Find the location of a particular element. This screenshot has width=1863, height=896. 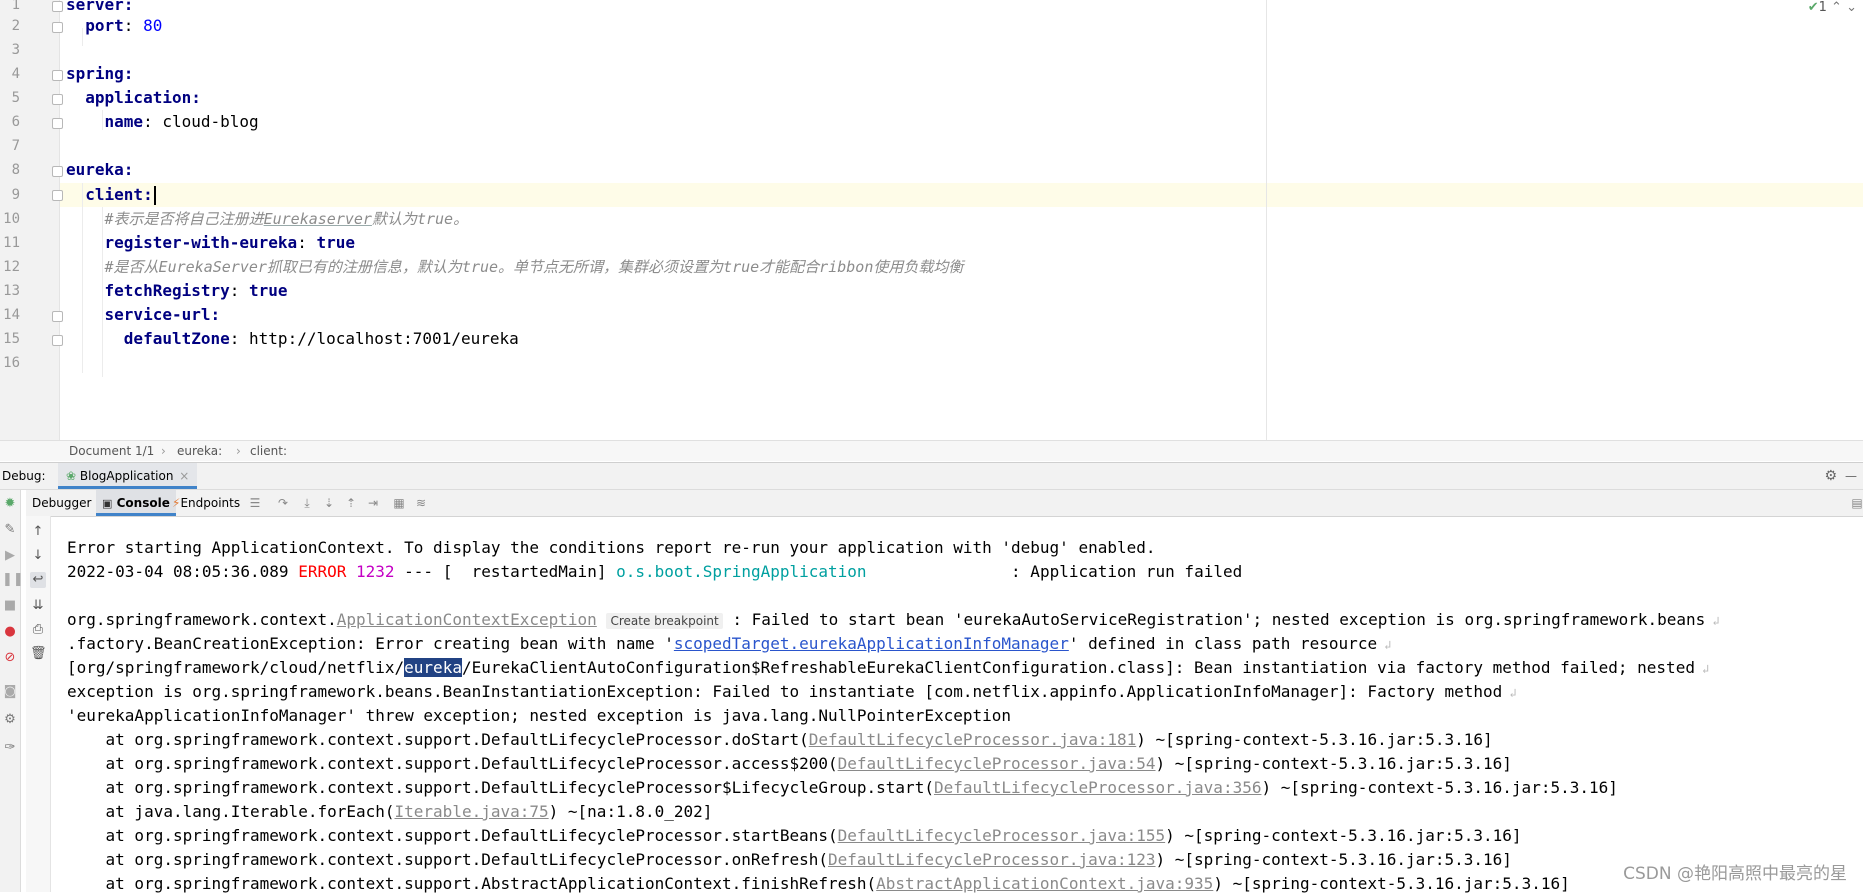

debug-label: Debug: is located at coordinates (24, 476).